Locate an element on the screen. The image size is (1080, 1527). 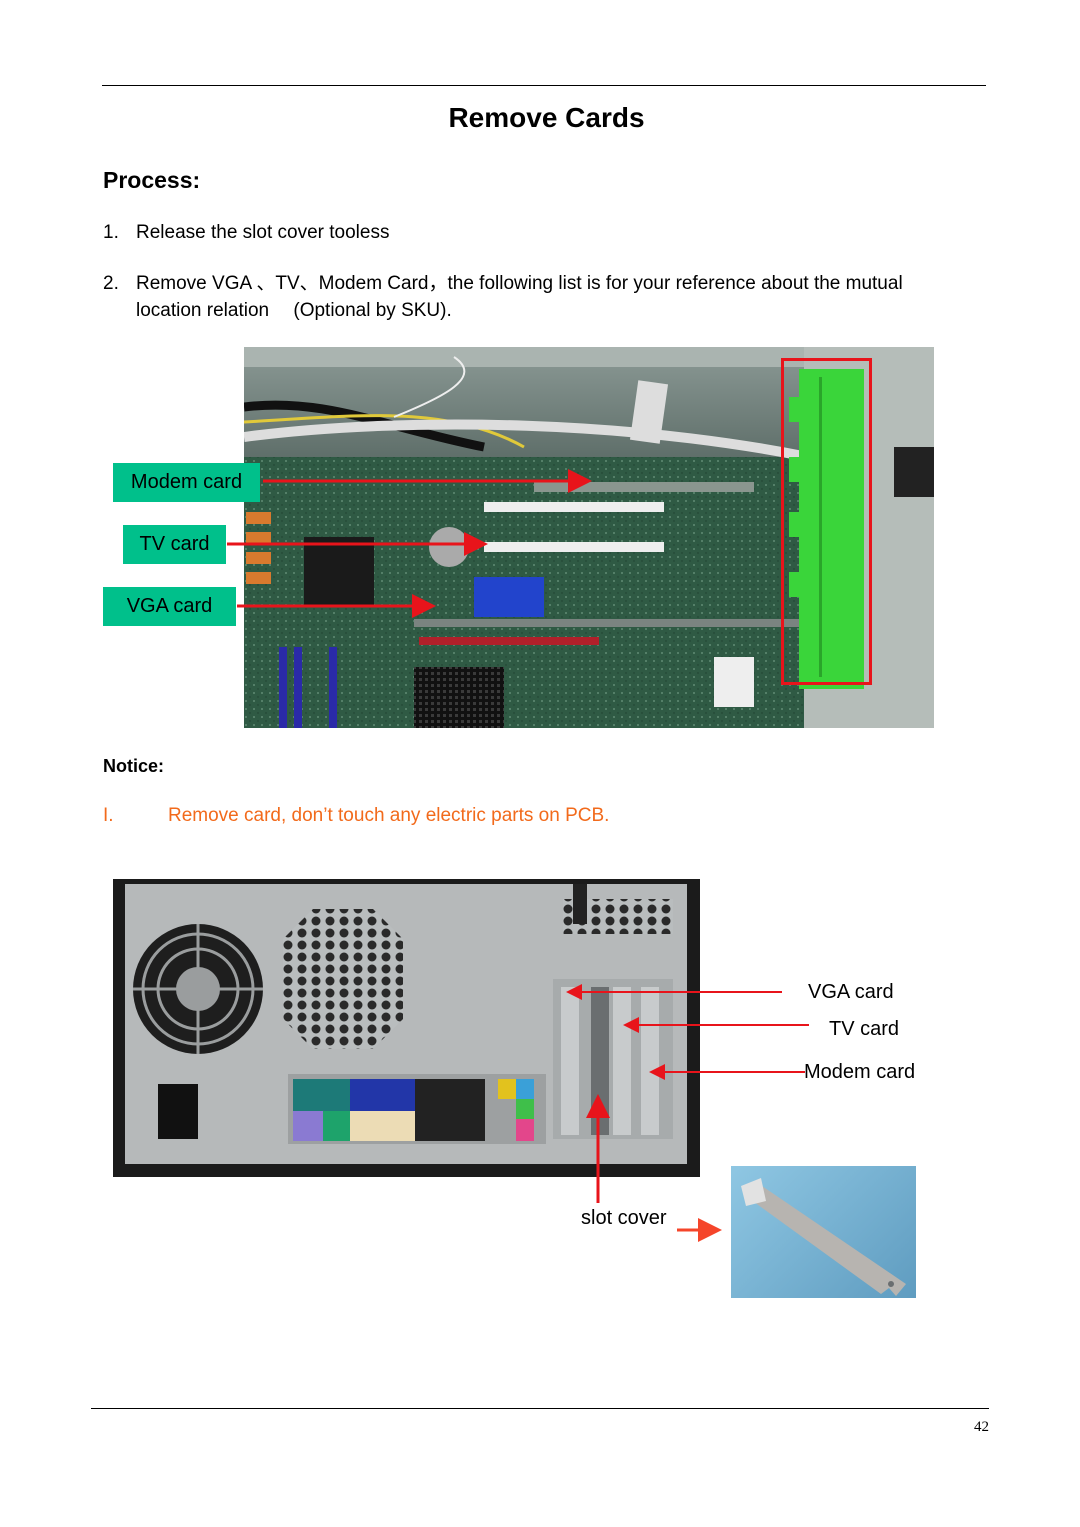
label-slot-cover: slot cover is located at coordinates (624, 1218).